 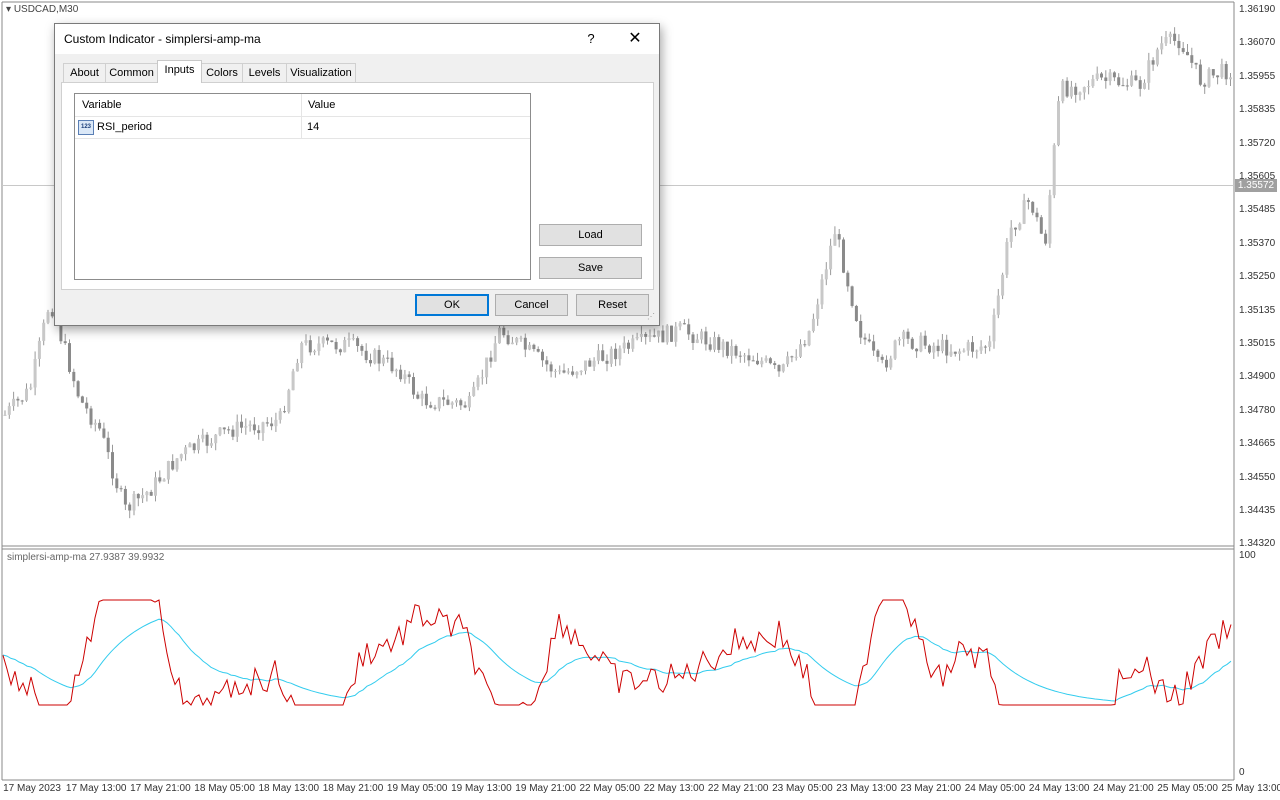 What do you see at coordinates (590, 268) in the screenshot?
I see `save-button: Save` at bounding box center [590, 268].